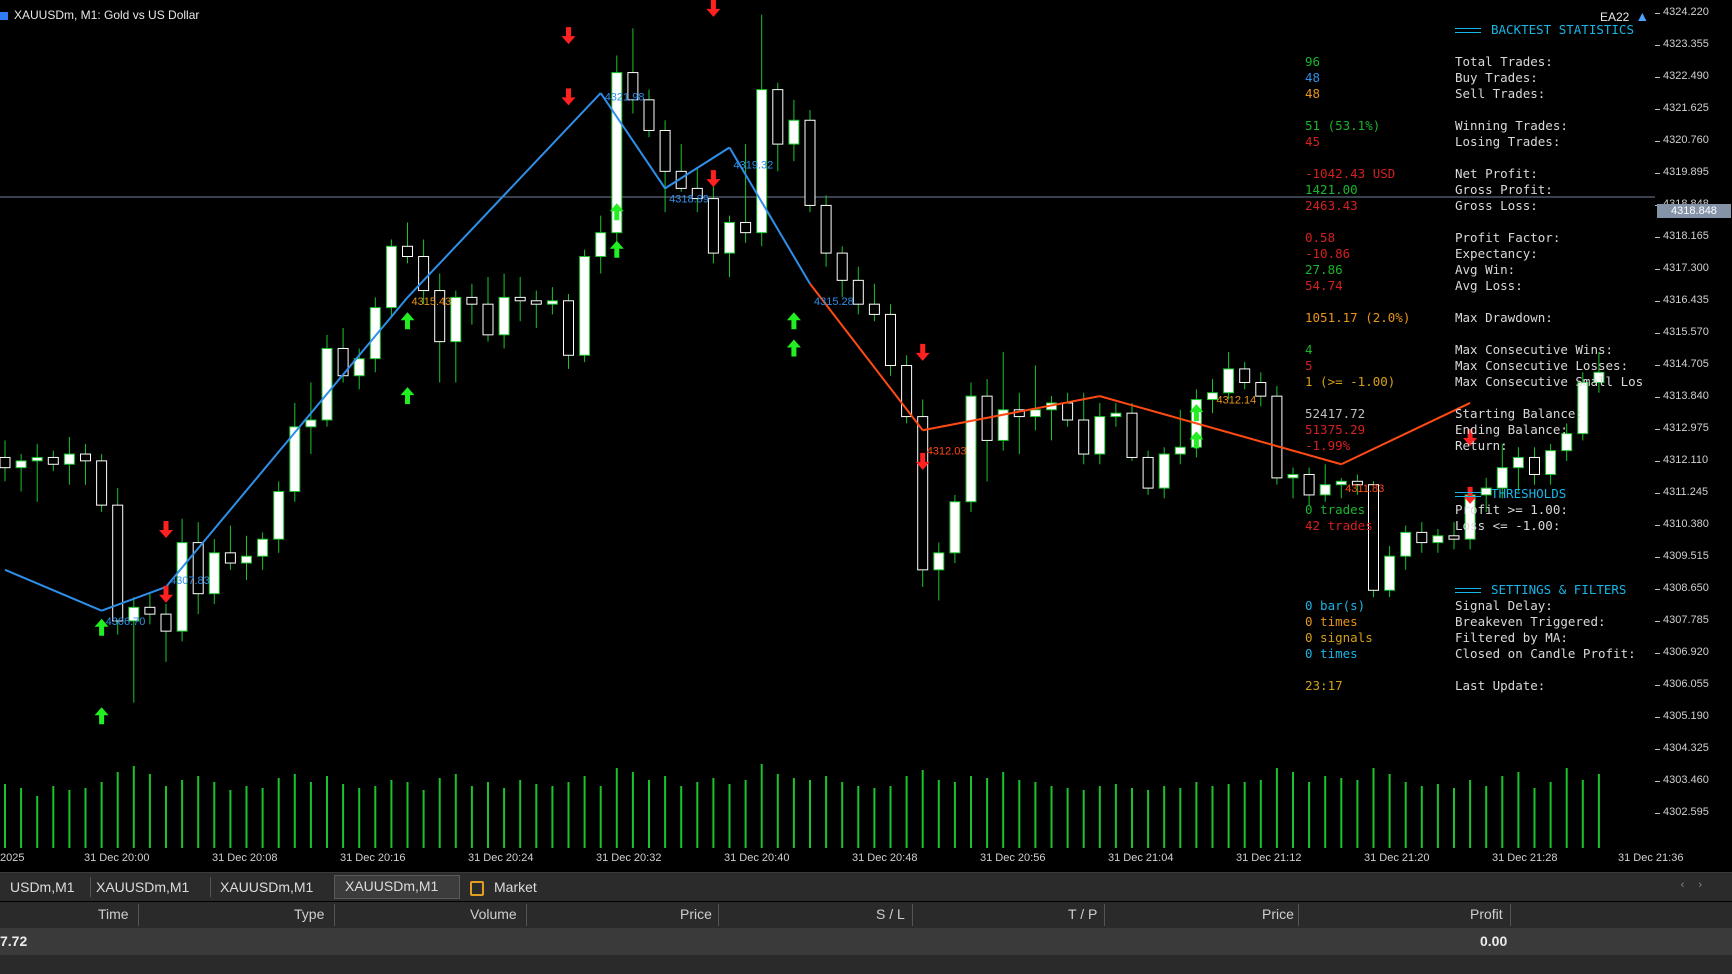 This screenshot has height=974, width=1732. What do you see at coordinates (1682, 812) in the screenshot?
I see `price-tick-label: 4302.595` at bounding box center [1682, 812].